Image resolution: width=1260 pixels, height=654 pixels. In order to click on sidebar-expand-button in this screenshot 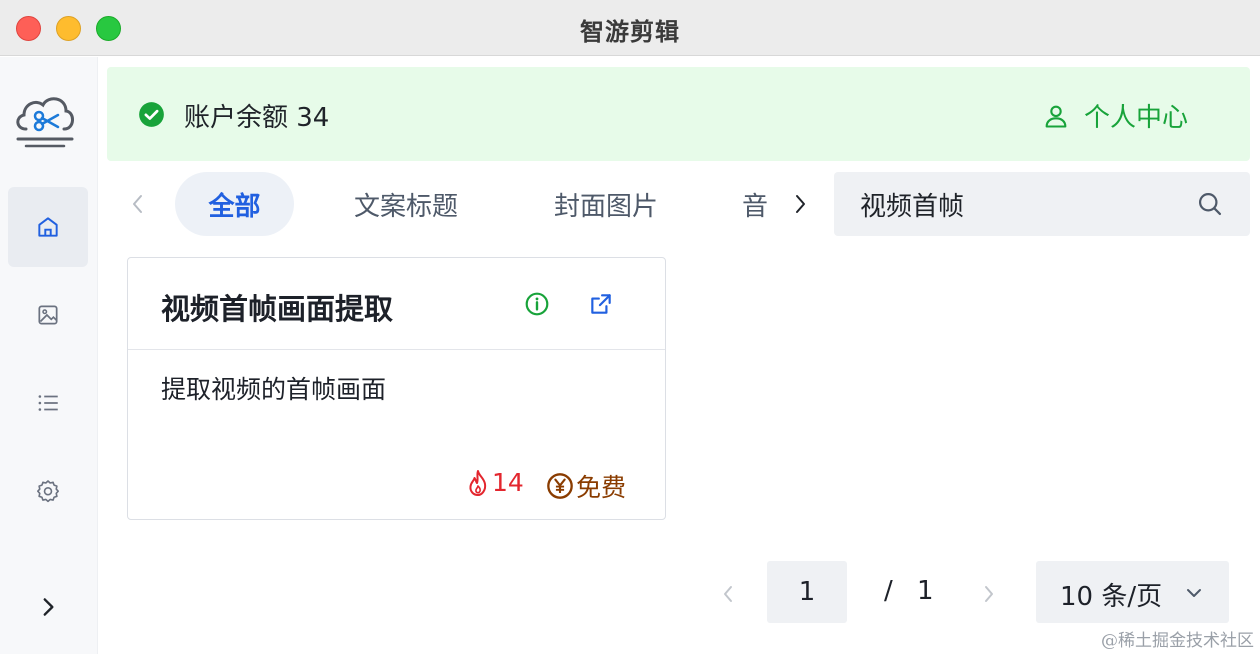, I will do `click(48, 607)`.